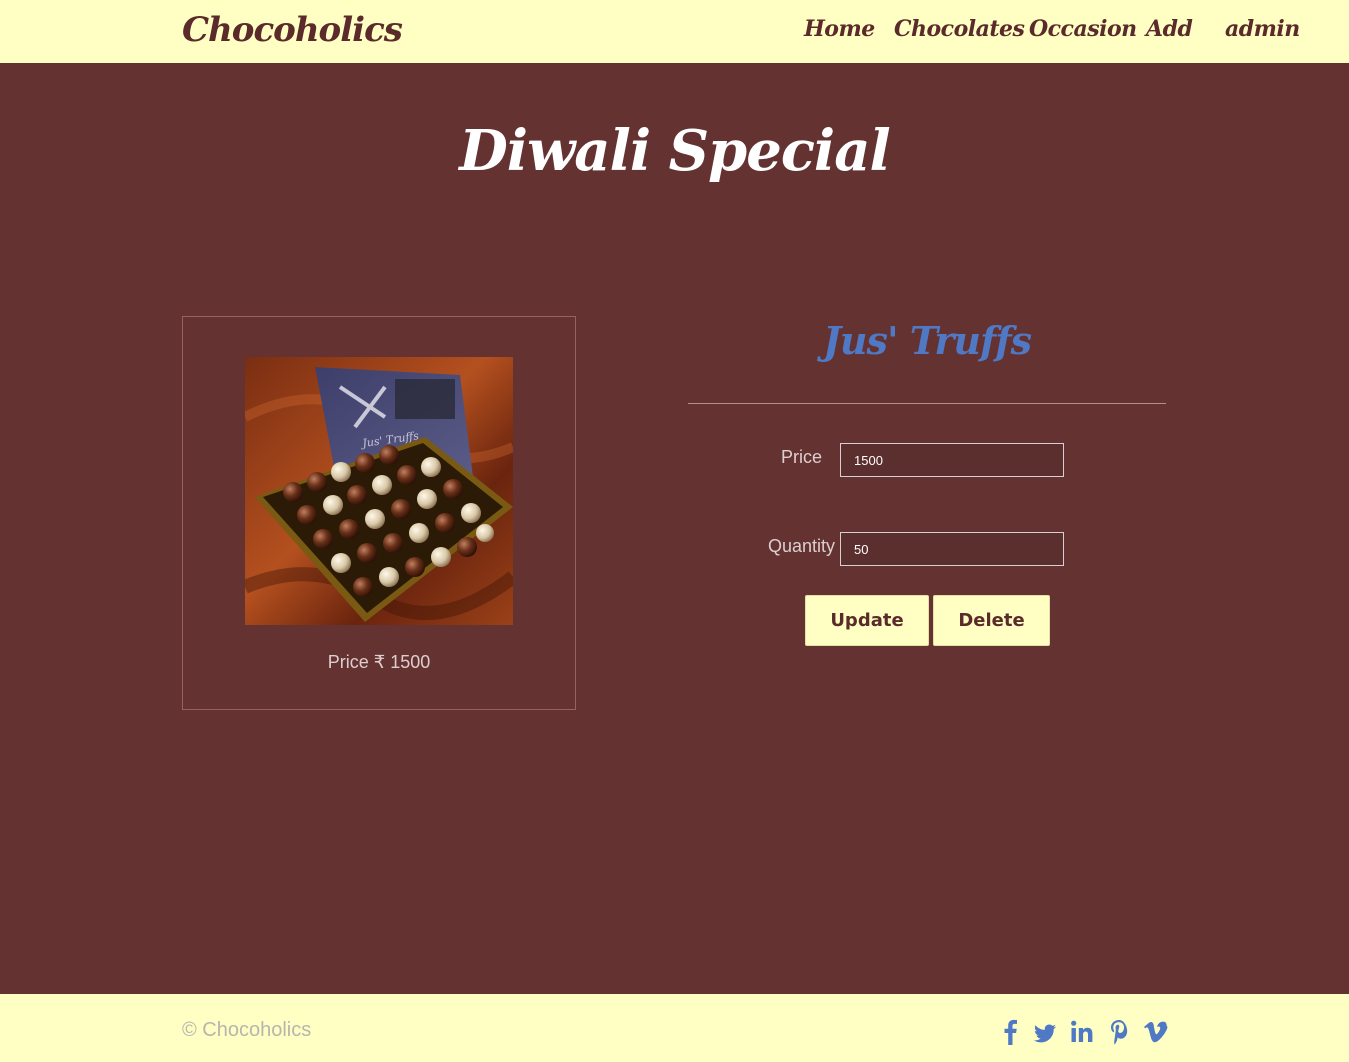 The image size is (1349, 1062). I want to click on nav-link-add: Add, so click(1169, 29).